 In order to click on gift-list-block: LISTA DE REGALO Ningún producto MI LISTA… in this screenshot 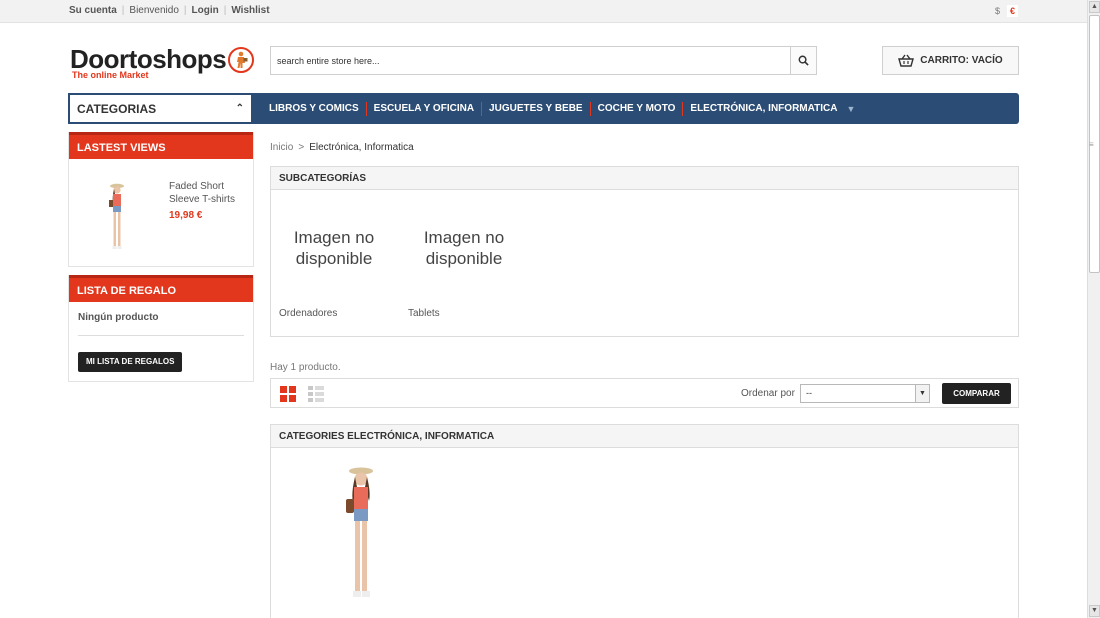, I will do `click(161, 328)`.